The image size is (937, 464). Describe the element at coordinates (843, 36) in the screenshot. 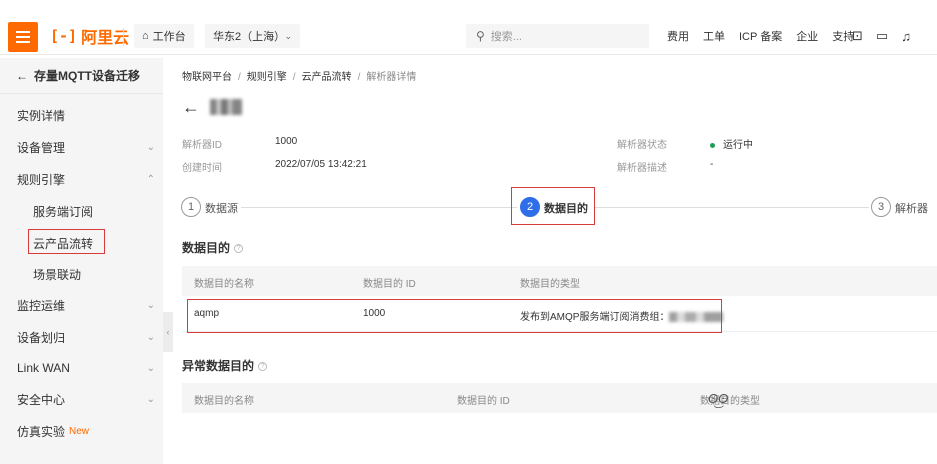

I see `nav-support: 支持` at that location.